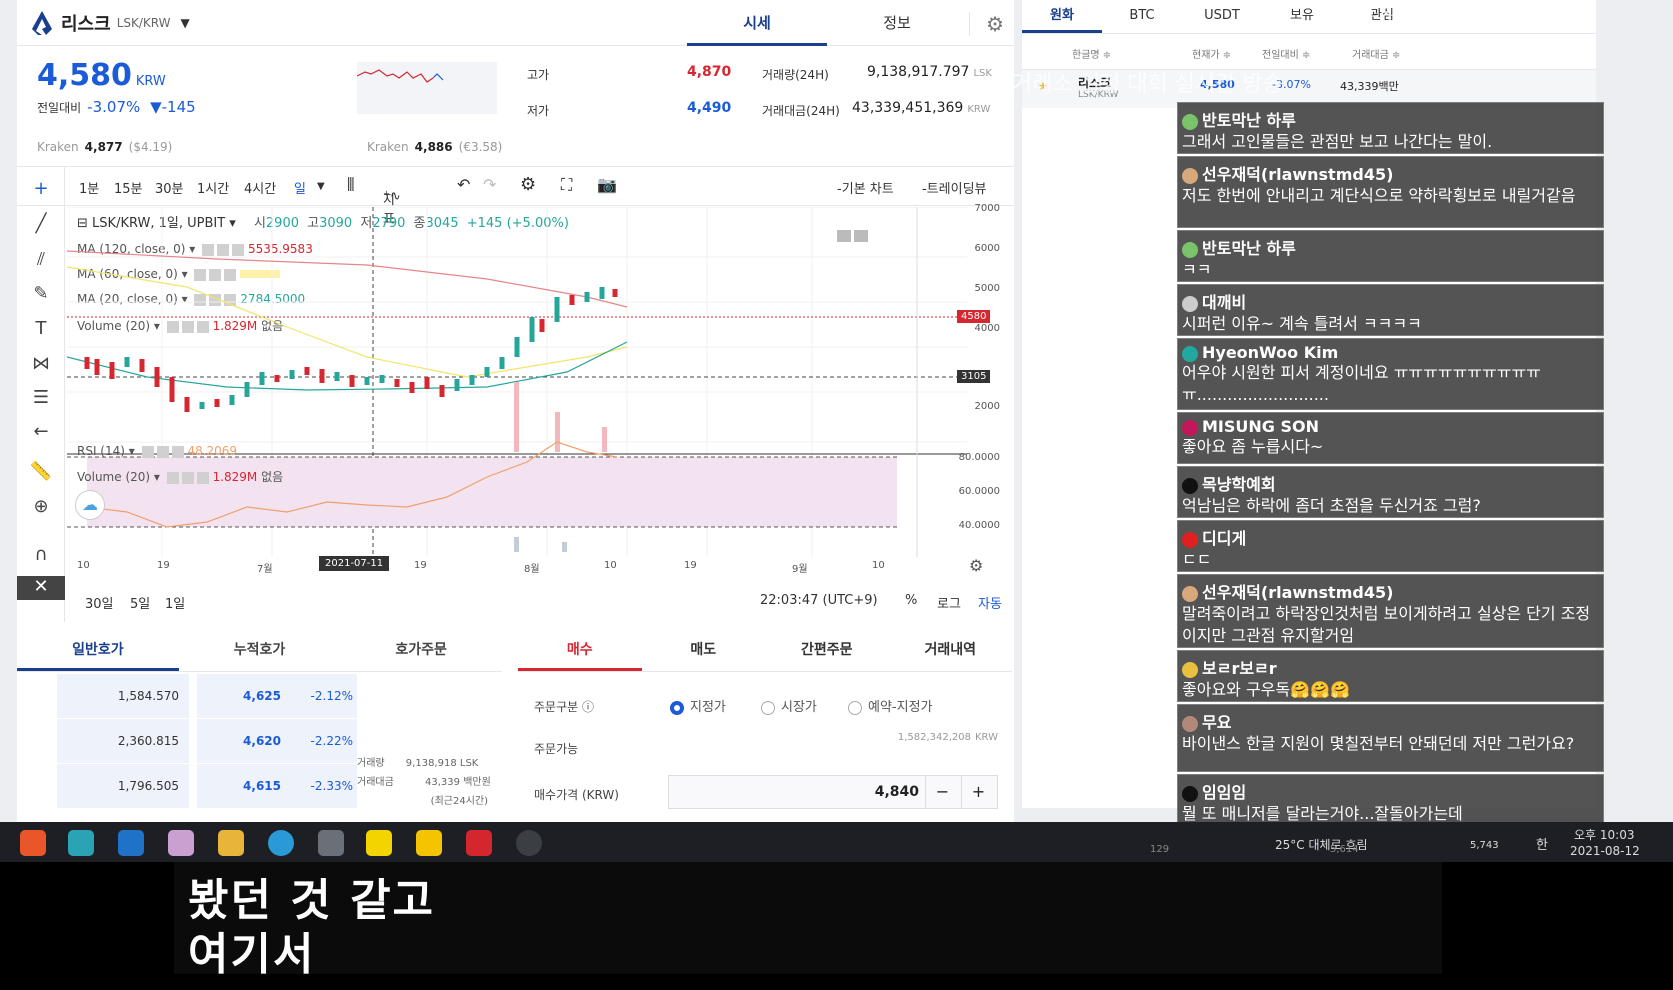 Image resolution: width=1673 pixels, height=990 pixels. What do you see at coordinates (300, 187) in the screenshot?
I see `interval-day: 일` at bounding box center [300, 187].